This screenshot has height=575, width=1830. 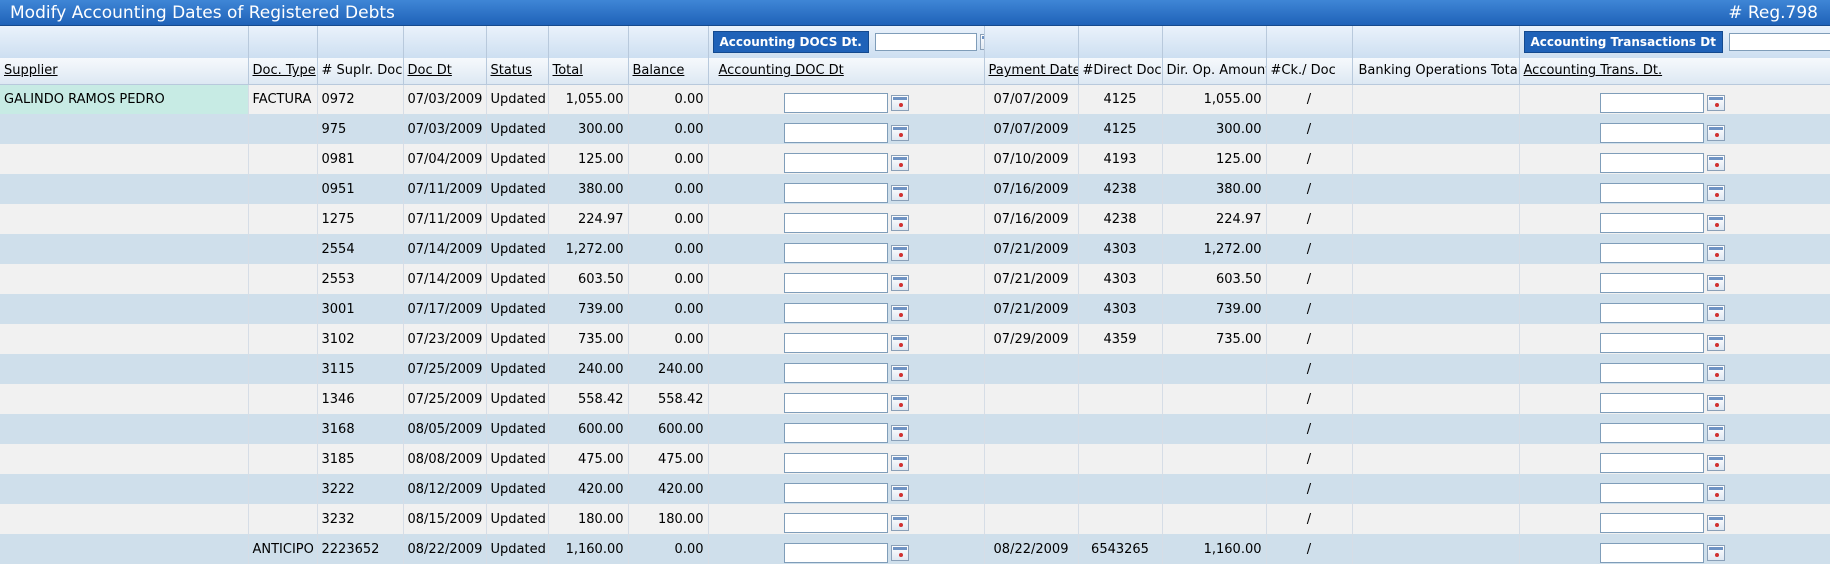 What do you see at coordinates (31, 70) in the screenshot?
I see `header-supplier: Supplier` at bounding box center [31, 70].